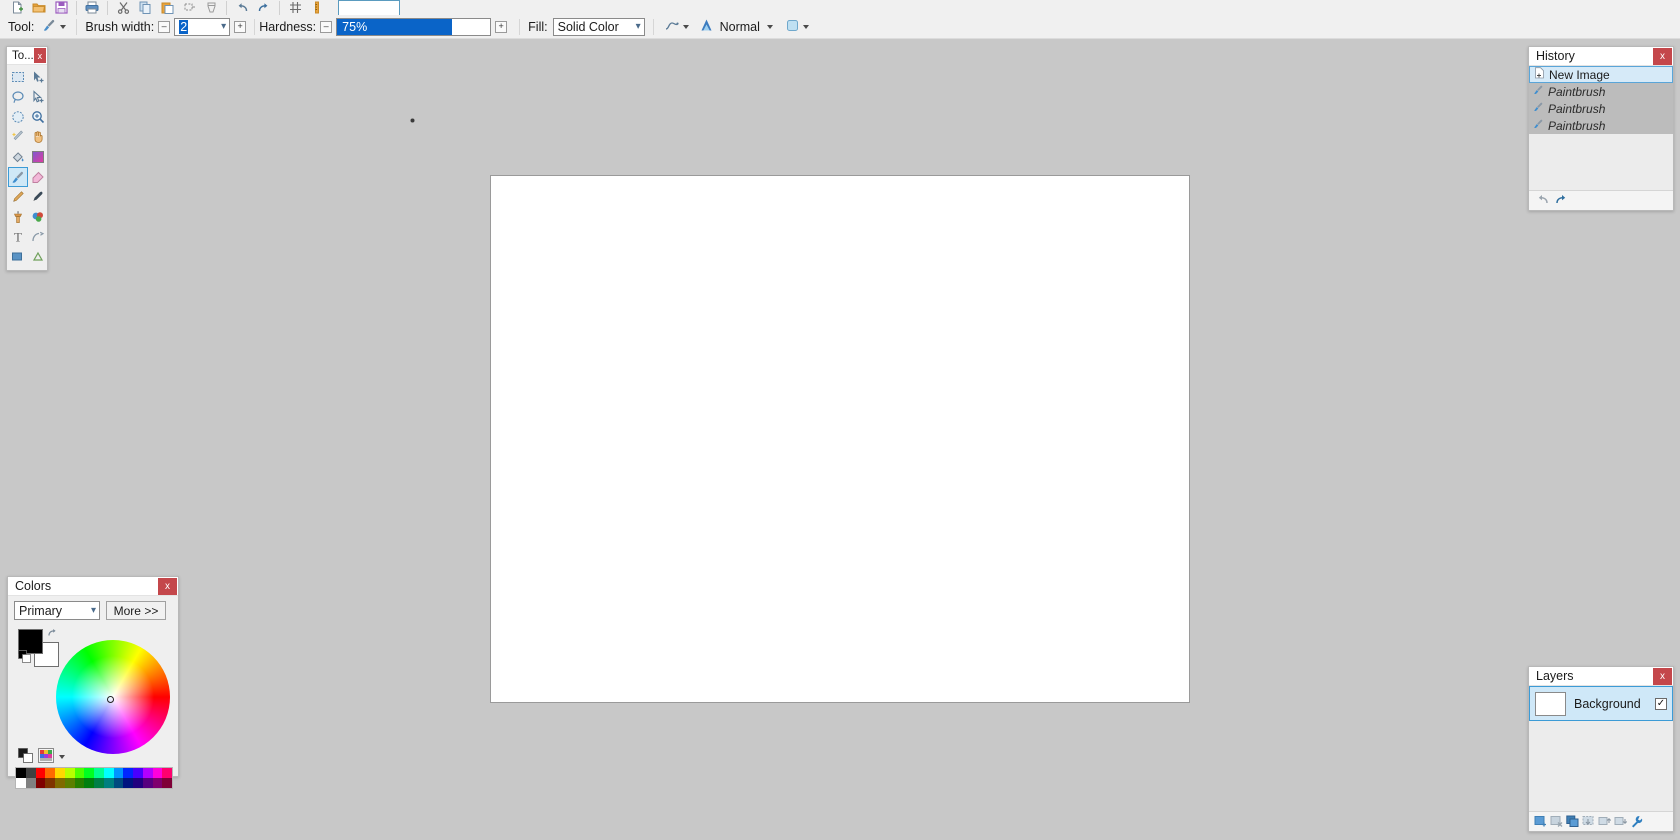 The image size is (1680, 840). I want to click on color-palette, so click(94, 778).